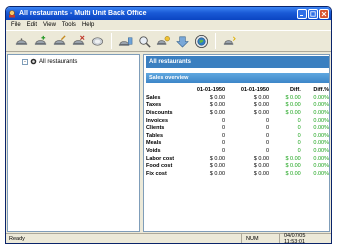 This screenshot has width=337, height=247. I want to click on restaurant-add-icon, so click(40, 40).